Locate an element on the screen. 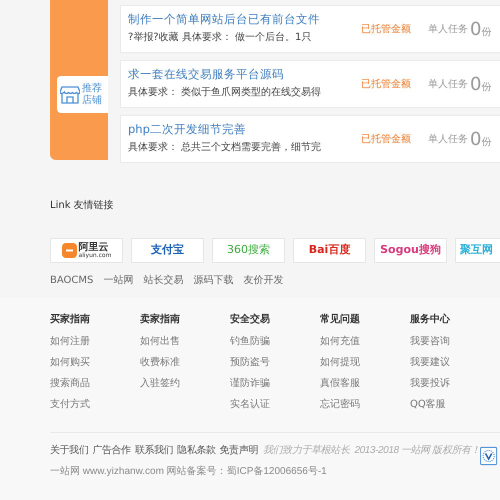  footer-link: 忘记密码 is located at coordinates (365, 404).